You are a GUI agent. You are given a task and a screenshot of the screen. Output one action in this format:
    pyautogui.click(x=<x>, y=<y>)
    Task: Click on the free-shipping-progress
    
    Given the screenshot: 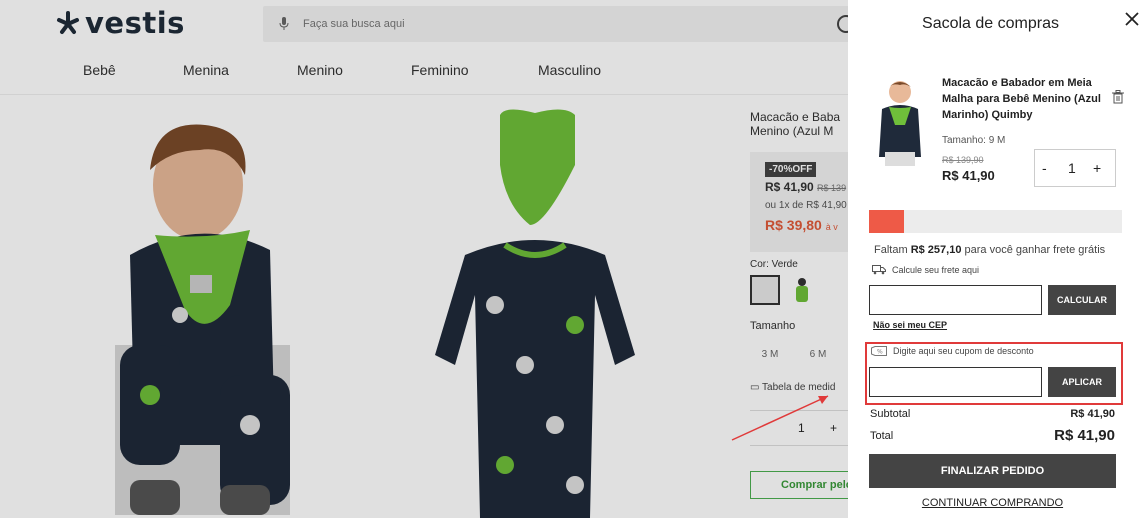 What is the action you would take?
    pyautogui.click(x=995, y=221)
    